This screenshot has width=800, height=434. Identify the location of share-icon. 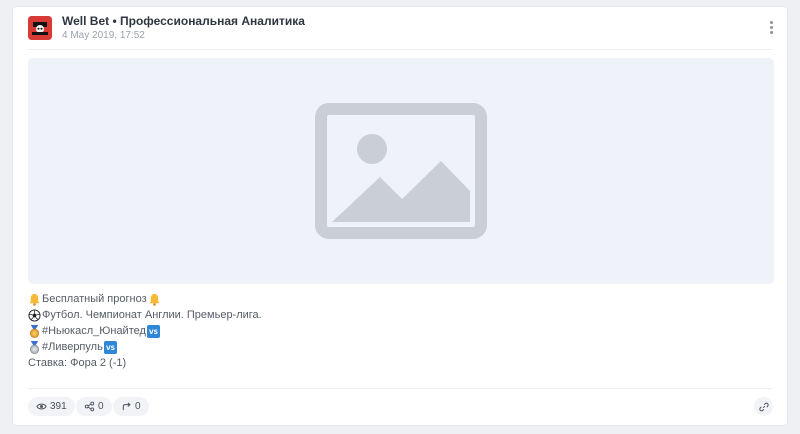
(89, 406).